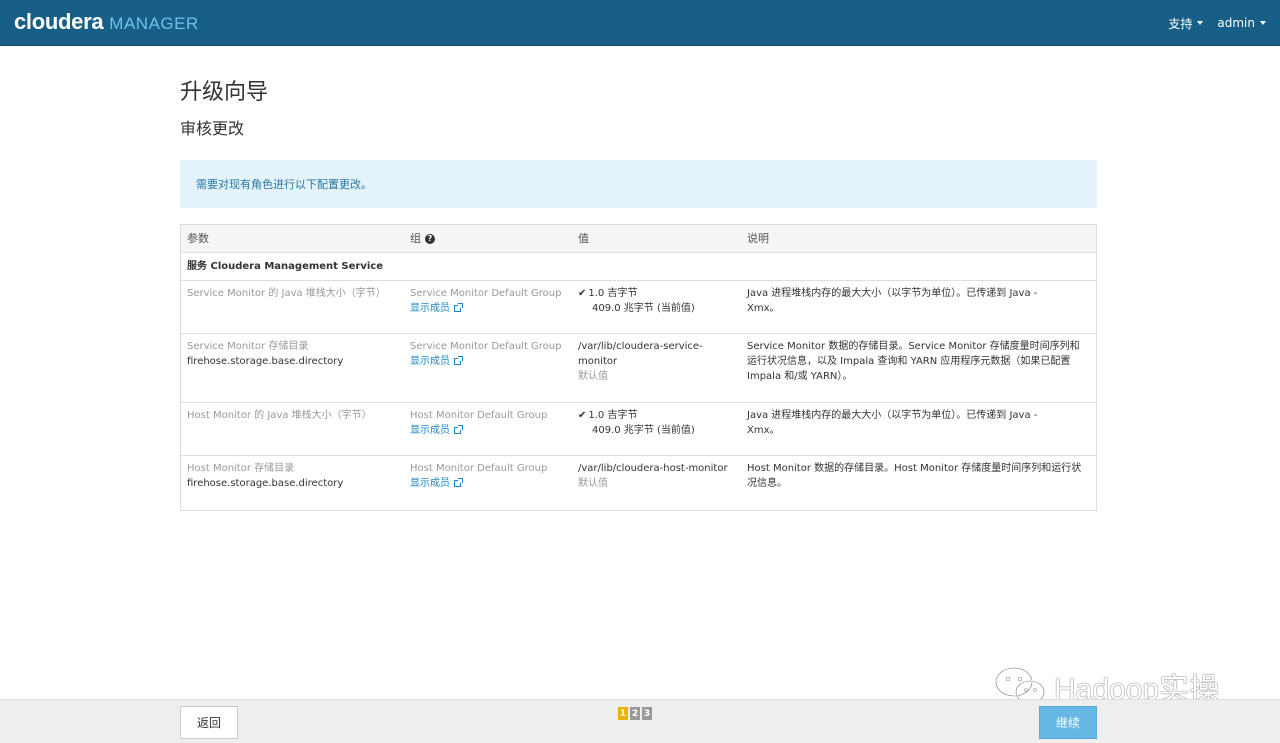 The height and width of the screenshot is (743, 1280). Describe the element at coordinates (653, 468) in the screenshot. I see `value-new: /var/lib/cloudera-host-monitor` at that location.